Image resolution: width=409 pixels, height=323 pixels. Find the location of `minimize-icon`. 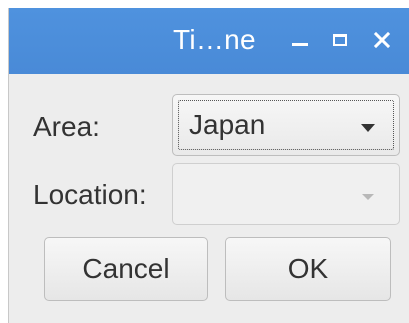

minimize-icon is located at coordinates (300, 44).